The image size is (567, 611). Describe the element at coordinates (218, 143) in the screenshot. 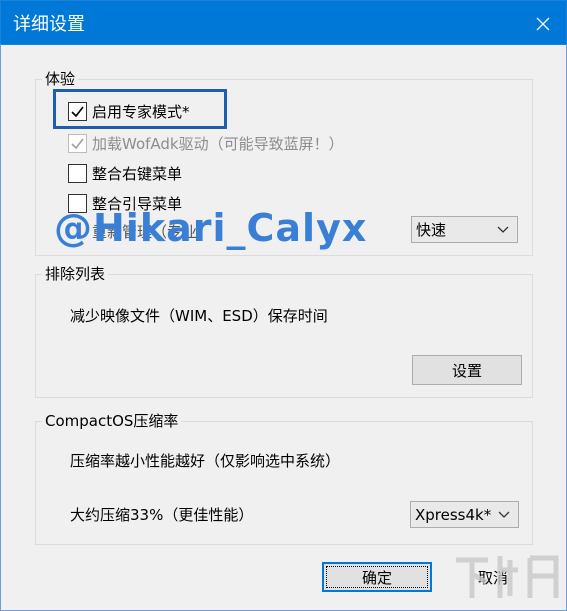

I see `wofadk-label: 加载WofAdk驱动（可能导致蓝屏！）` at that location.